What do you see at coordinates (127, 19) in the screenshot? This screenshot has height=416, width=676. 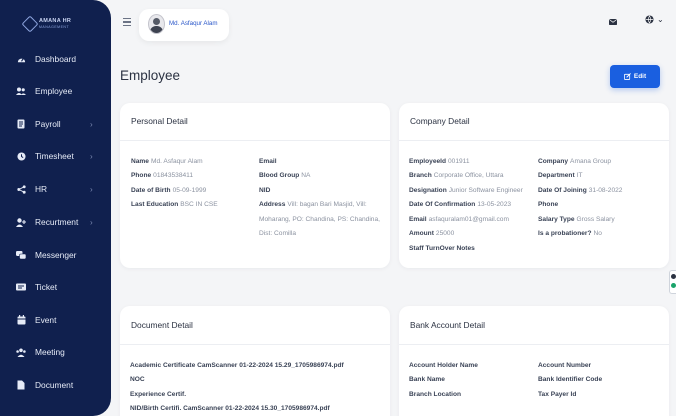 I see `hamburger-icon` at bounding box center [127, 19].